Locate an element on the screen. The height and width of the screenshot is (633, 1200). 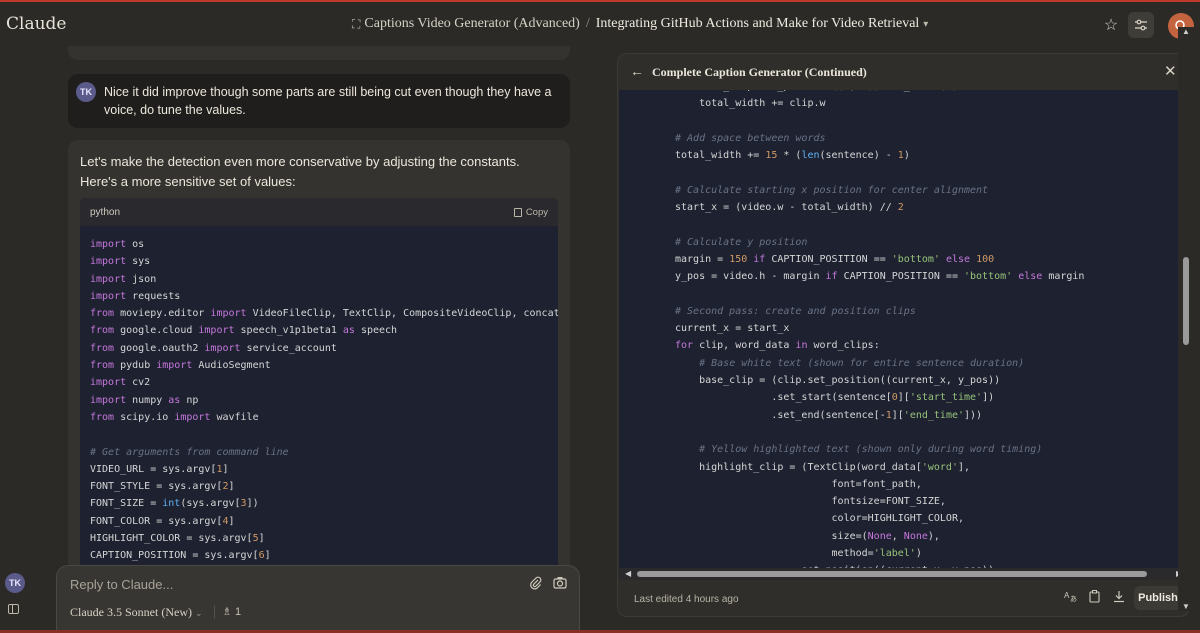
artifact-code-line: start_x = (video.w - total_width) // 2 is located at coordinates (789, 208).